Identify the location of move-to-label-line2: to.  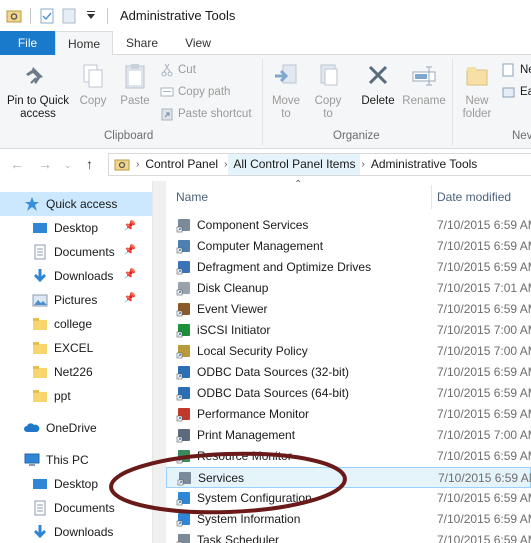
(286, 114).